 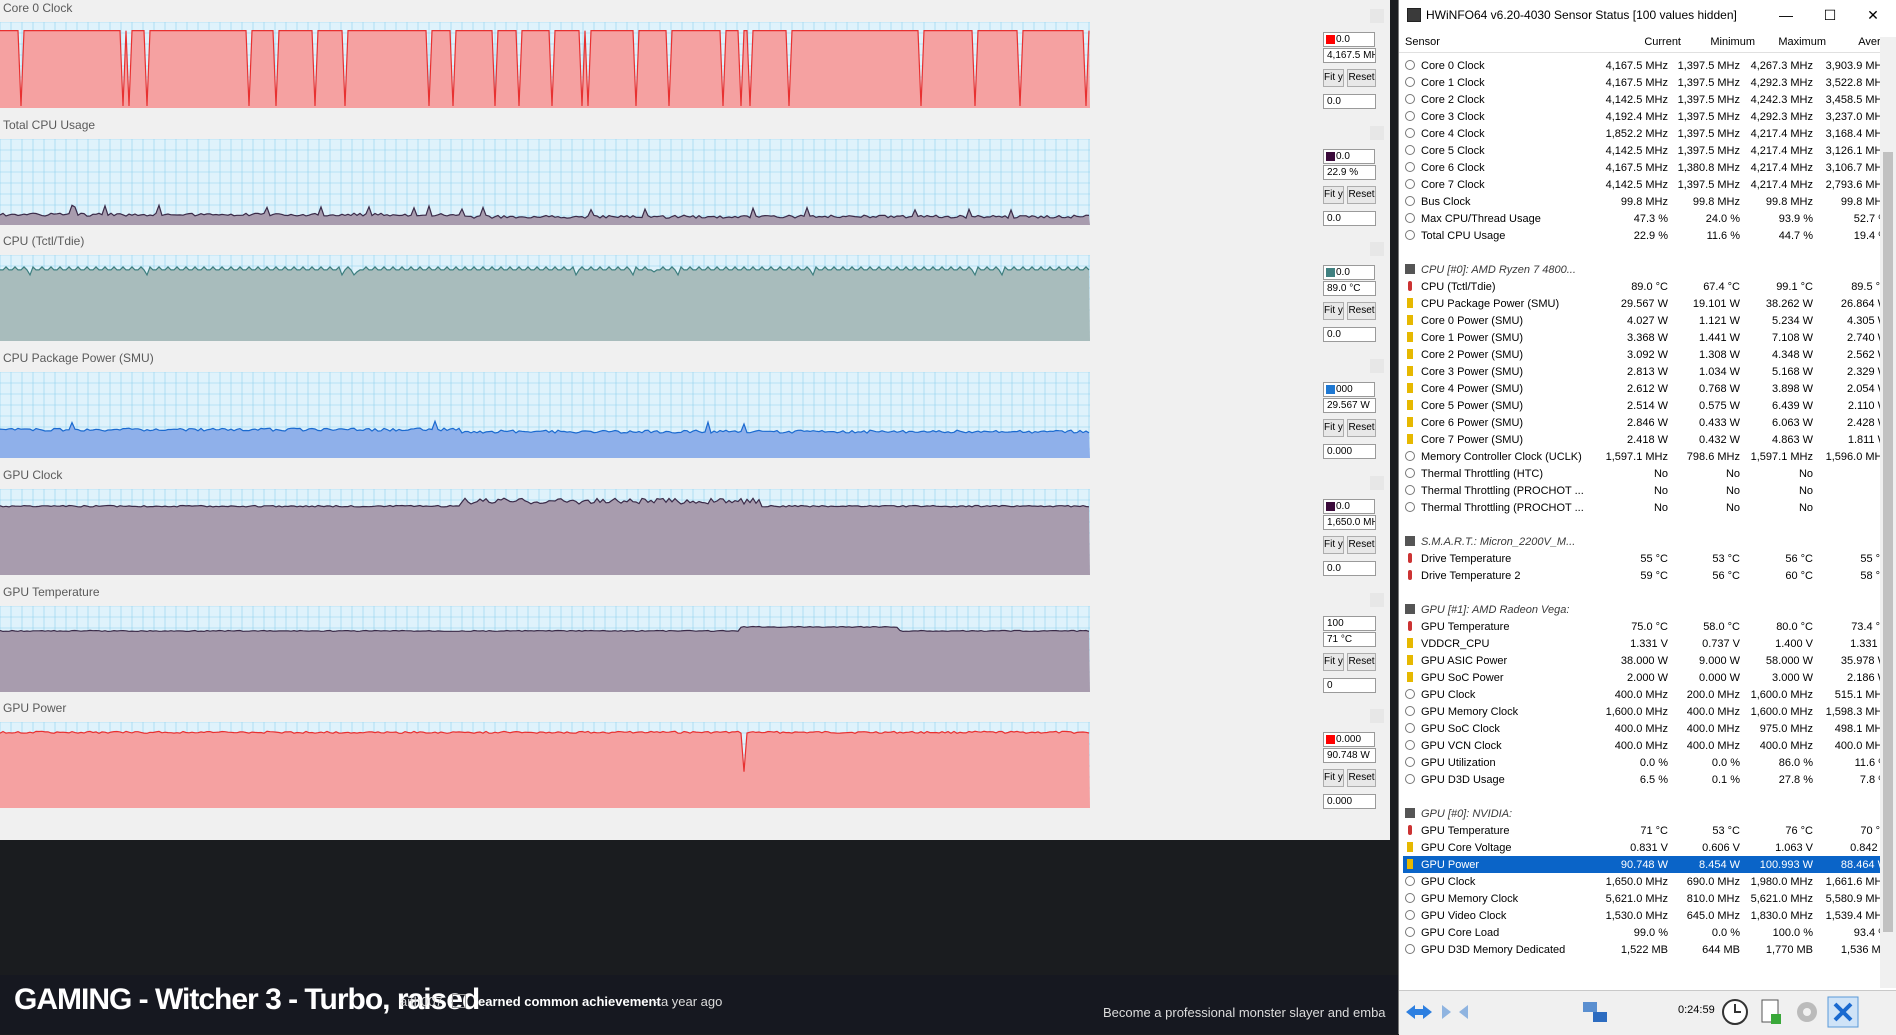 I want to click on collapse-arrows-icon, so click(x=1455, y=1012).